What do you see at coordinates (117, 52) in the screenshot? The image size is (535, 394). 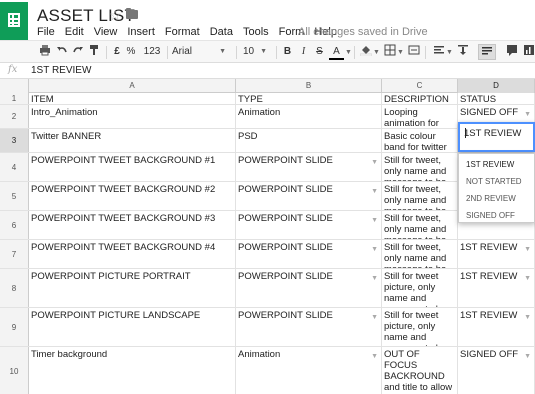 I see `currency-format-button: £` at bounding box center [117, 52].